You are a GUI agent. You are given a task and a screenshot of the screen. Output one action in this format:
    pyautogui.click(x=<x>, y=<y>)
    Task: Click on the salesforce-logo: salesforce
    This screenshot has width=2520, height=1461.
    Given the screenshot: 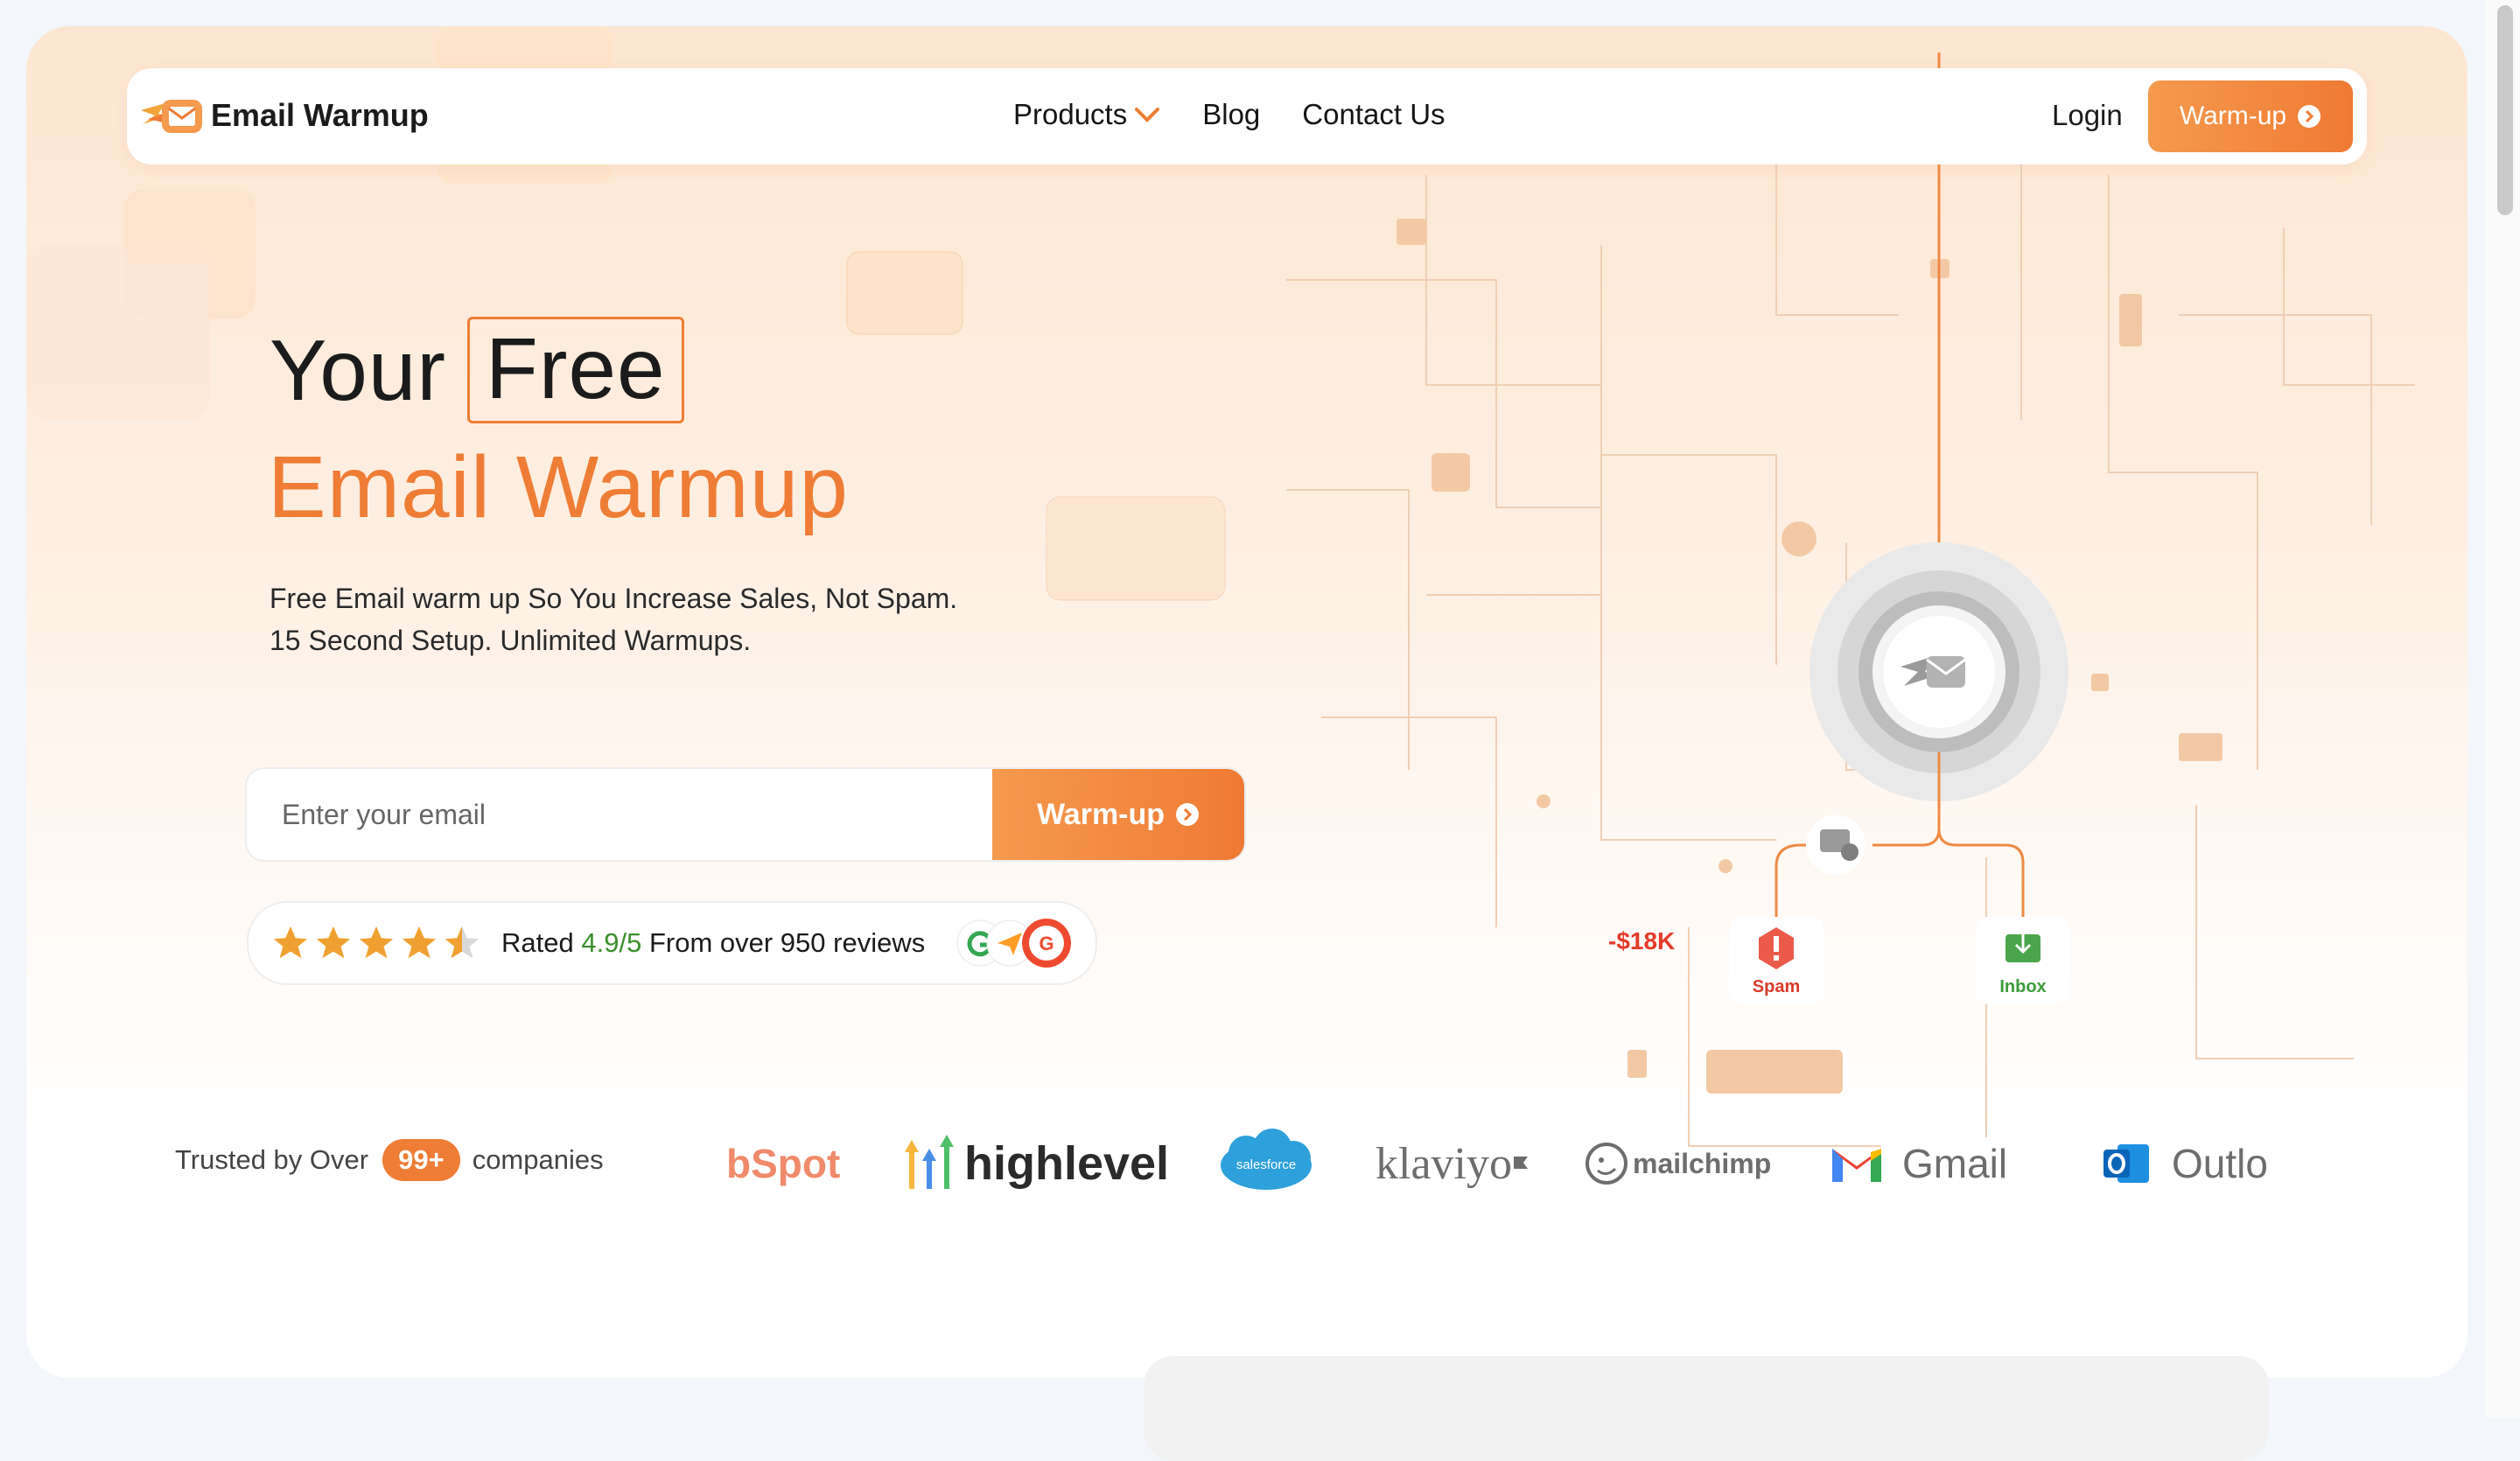 What is the action you would take?
    pyautogui.click(x=1266, y=1164)
    